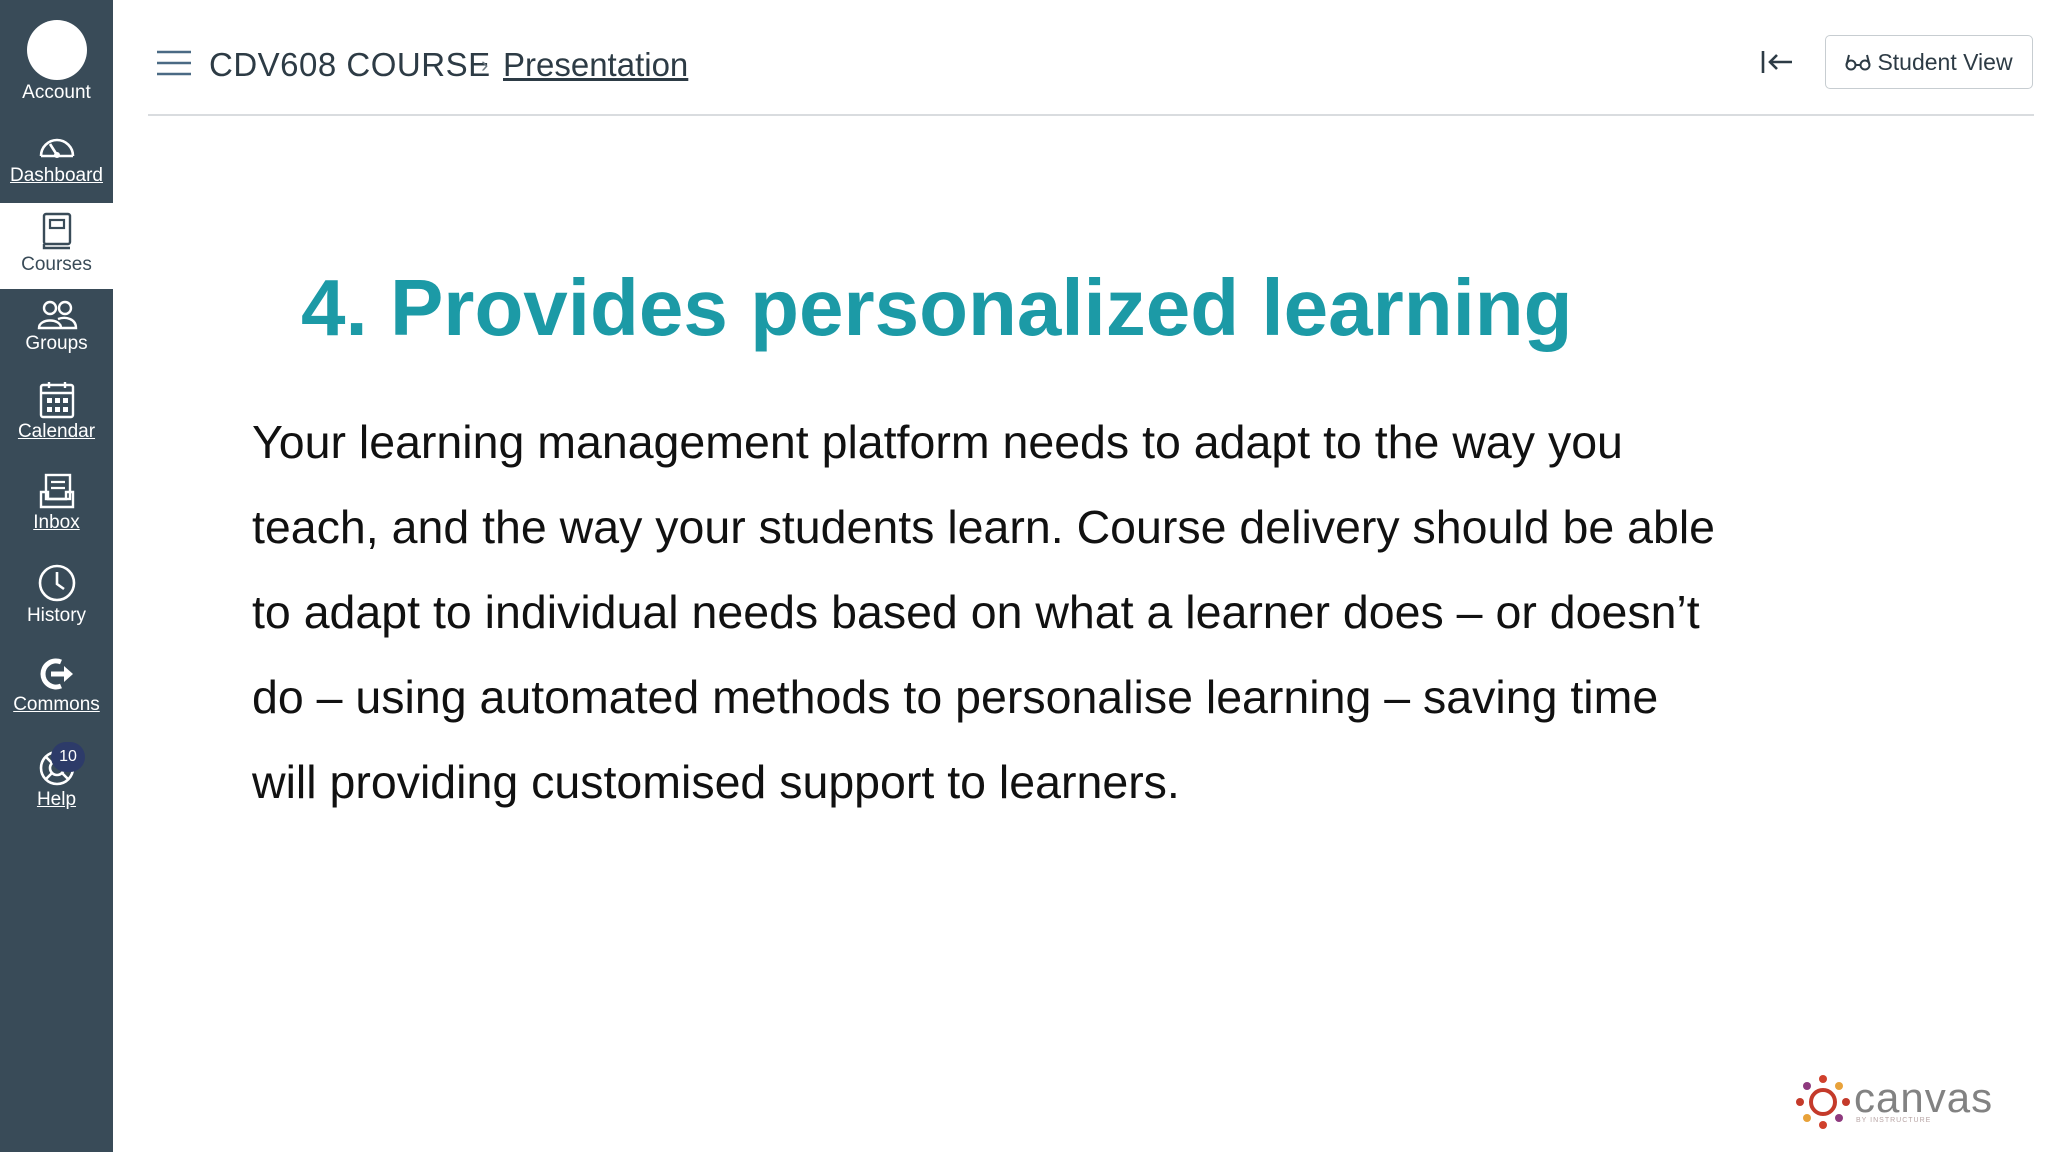 The image size is (2048, 1152). I want to click on student-view-label: Student View, so click(1945, 61).